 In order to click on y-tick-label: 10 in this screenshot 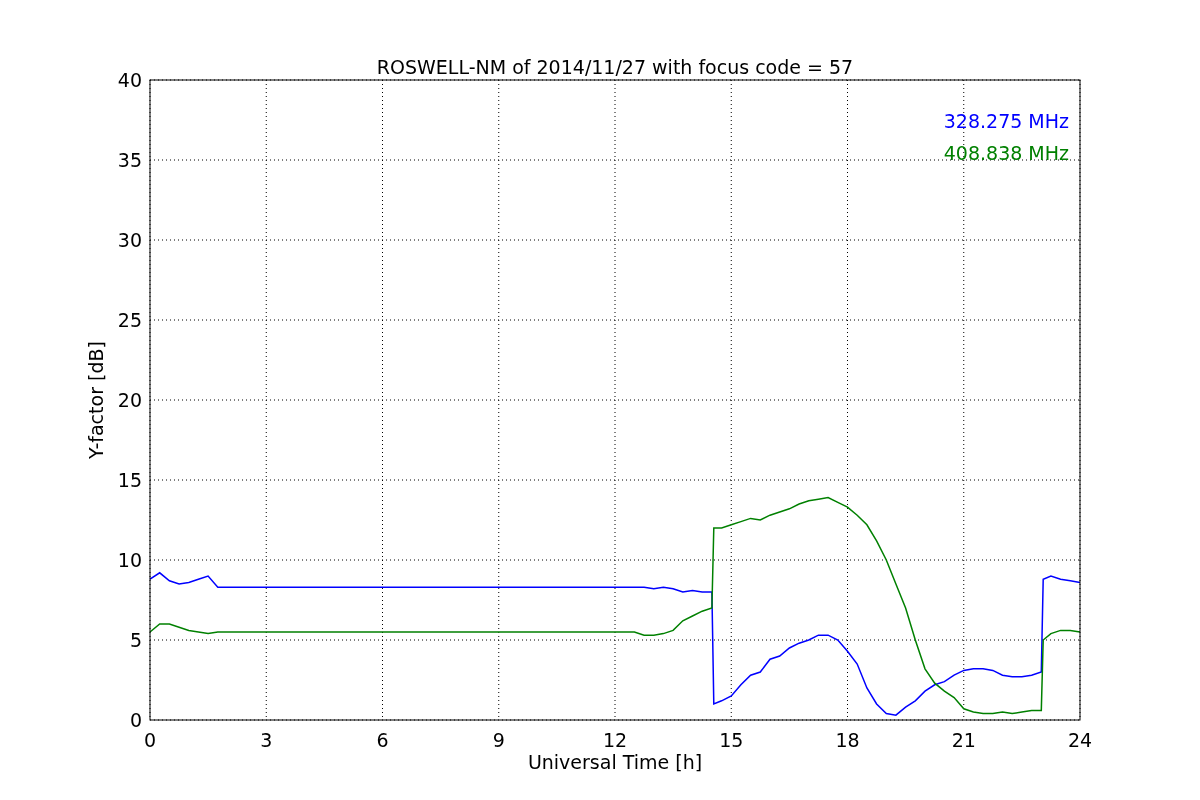, I will do `click(129, 560)`.